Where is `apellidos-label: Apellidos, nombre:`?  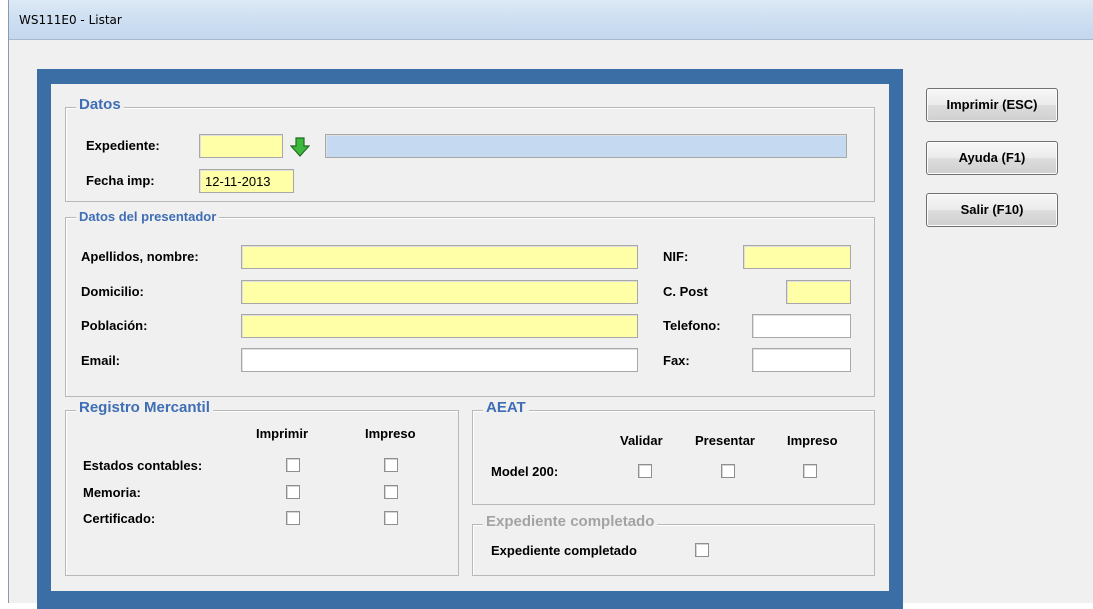
apellidos-label: Apellidos, nombre: is located at coordinates (140, 256).